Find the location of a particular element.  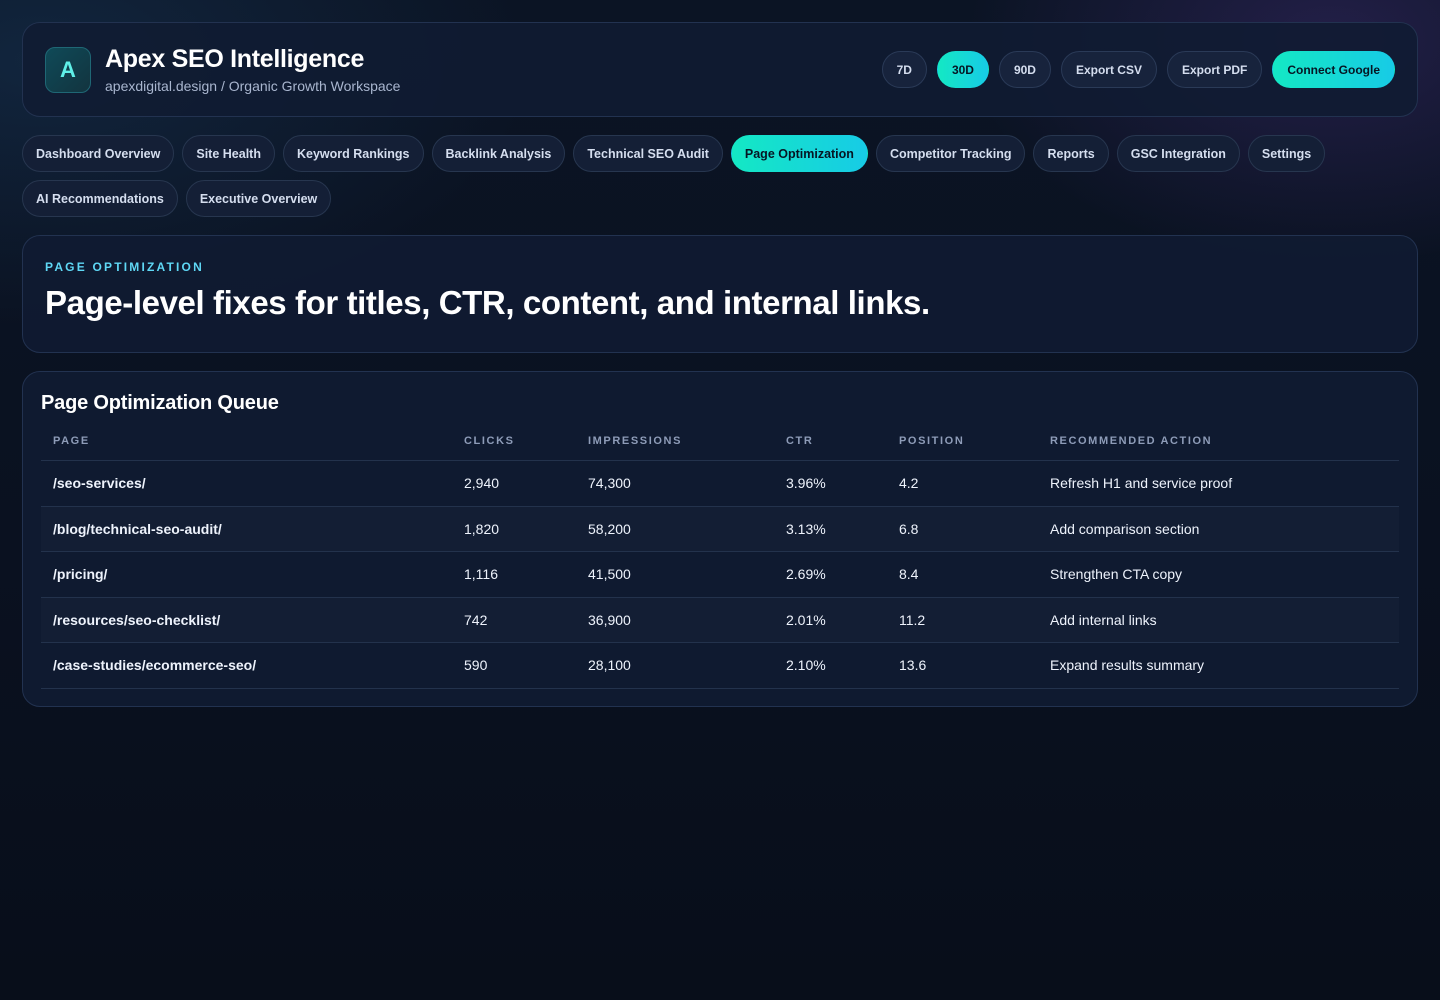

column-header-impressions: IMPRESSIONS is located at coordinates (675, 443).